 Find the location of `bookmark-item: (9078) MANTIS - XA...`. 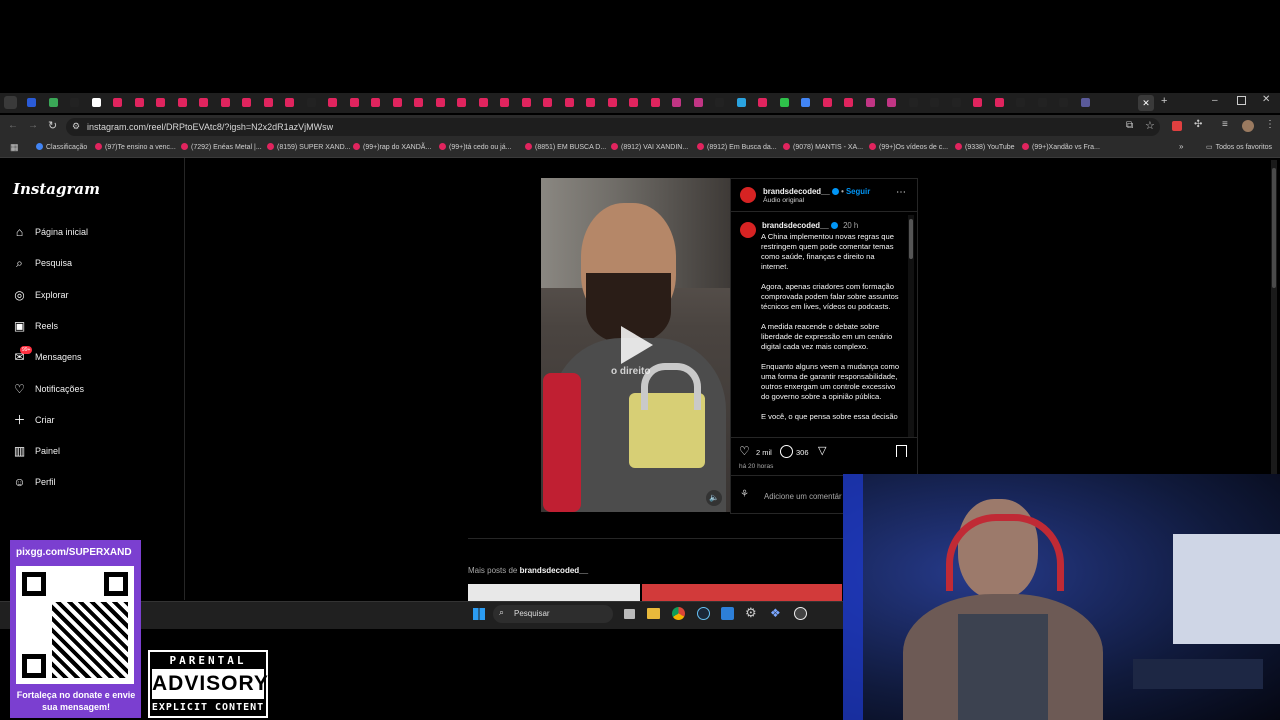

bookmark-item: (9078) MANTIS - XA... is located at coordinates (823, 147).